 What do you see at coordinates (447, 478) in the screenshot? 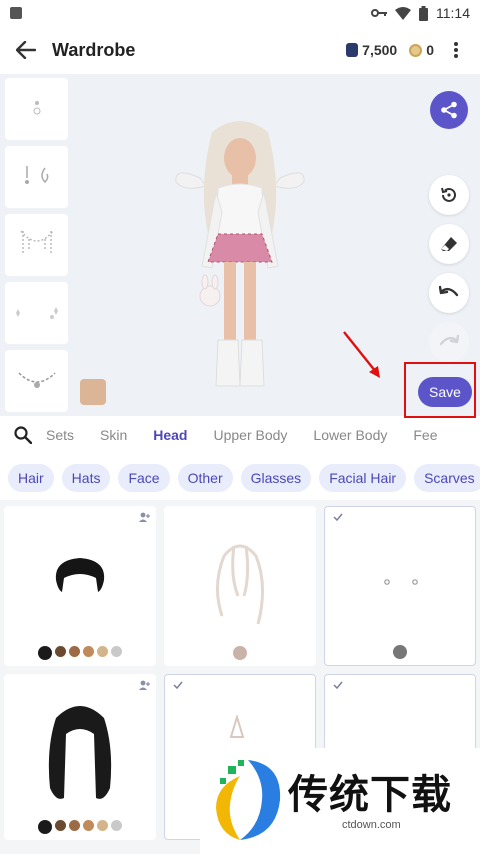
I see `chip-scarves: Scarves` at bounding box center [447, 478].